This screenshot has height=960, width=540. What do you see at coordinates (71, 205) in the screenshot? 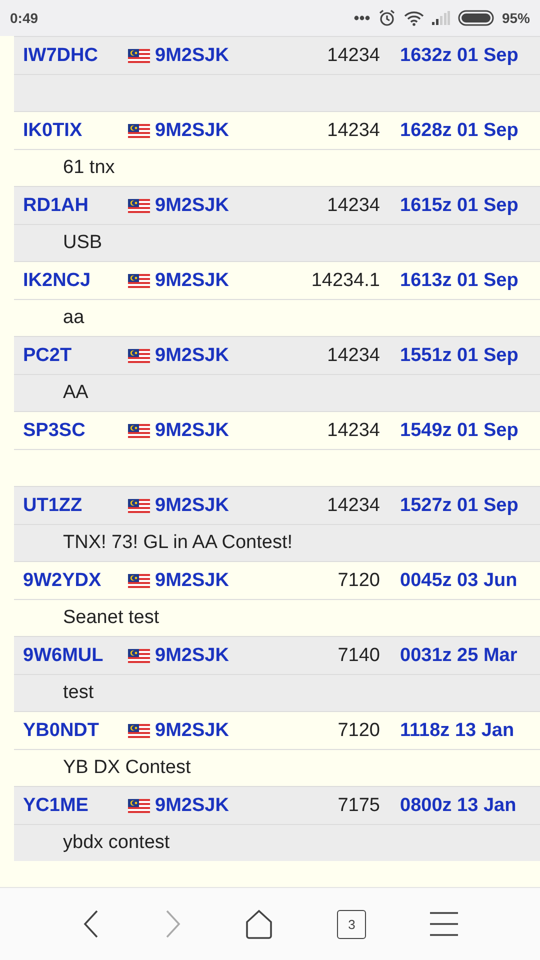
I see `spotter-link: RD1AH` at bounding box center [71, 205].